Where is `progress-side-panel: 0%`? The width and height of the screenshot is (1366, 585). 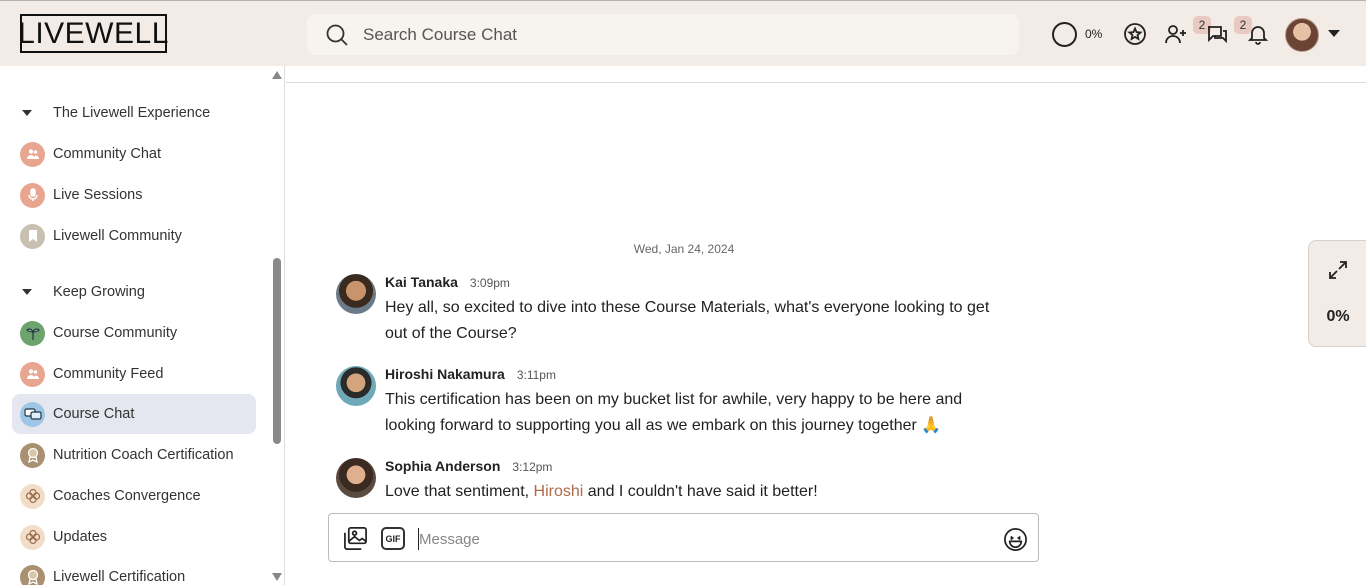
progress-side-panel: 0% is located at coordinates (1337, 293).